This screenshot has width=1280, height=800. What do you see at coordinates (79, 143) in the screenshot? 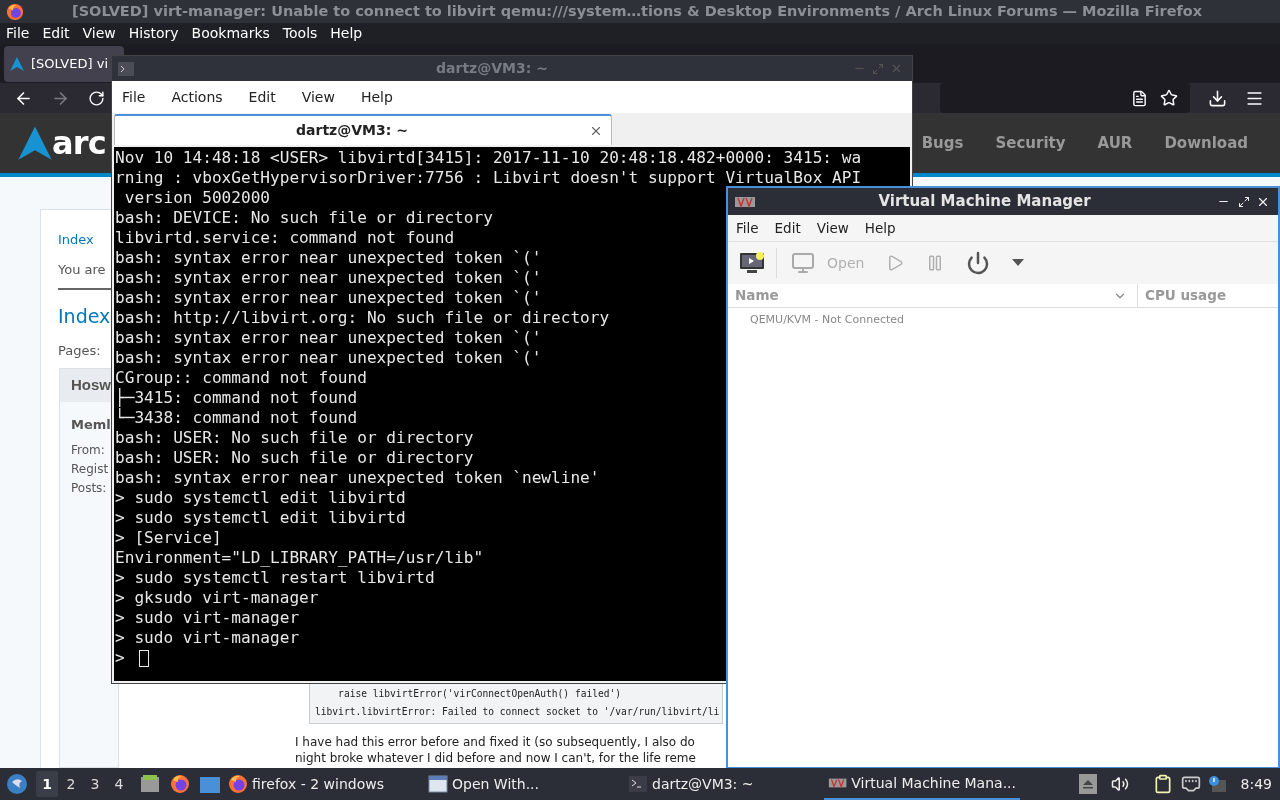
I see `site-logo: arc` at bounding box center [79, 143].